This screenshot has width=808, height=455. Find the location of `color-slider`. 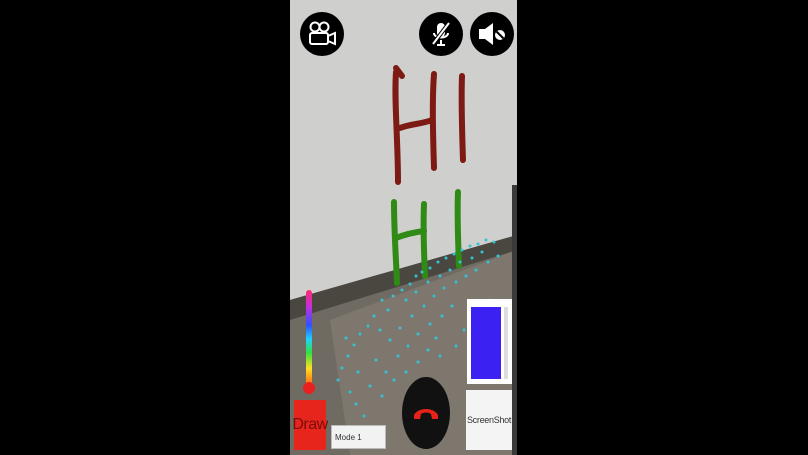

color-slider is located at coordinates (309, 339).